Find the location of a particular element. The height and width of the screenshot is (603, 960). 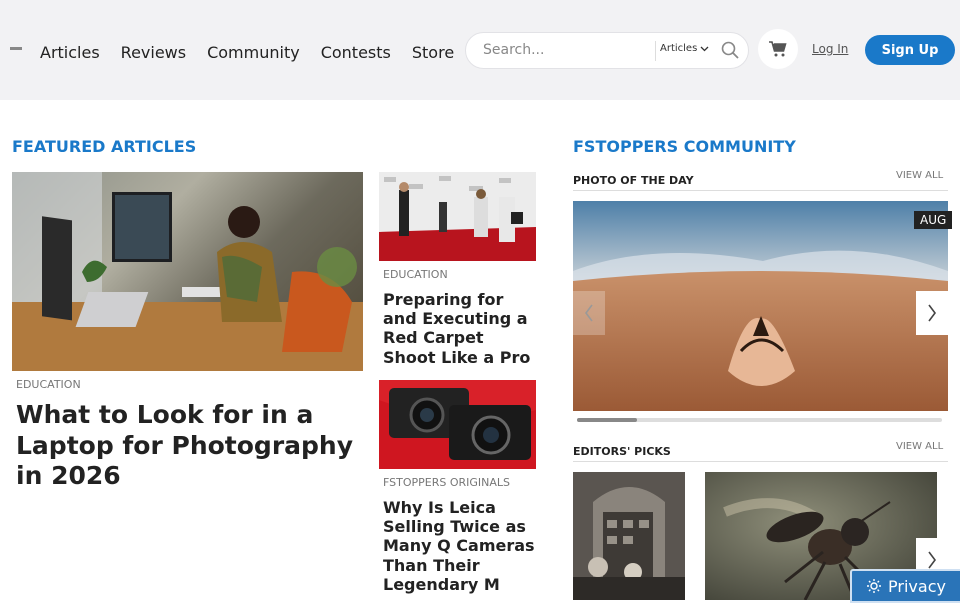

desert-aerial-photo is located at coordinates (760, 306).